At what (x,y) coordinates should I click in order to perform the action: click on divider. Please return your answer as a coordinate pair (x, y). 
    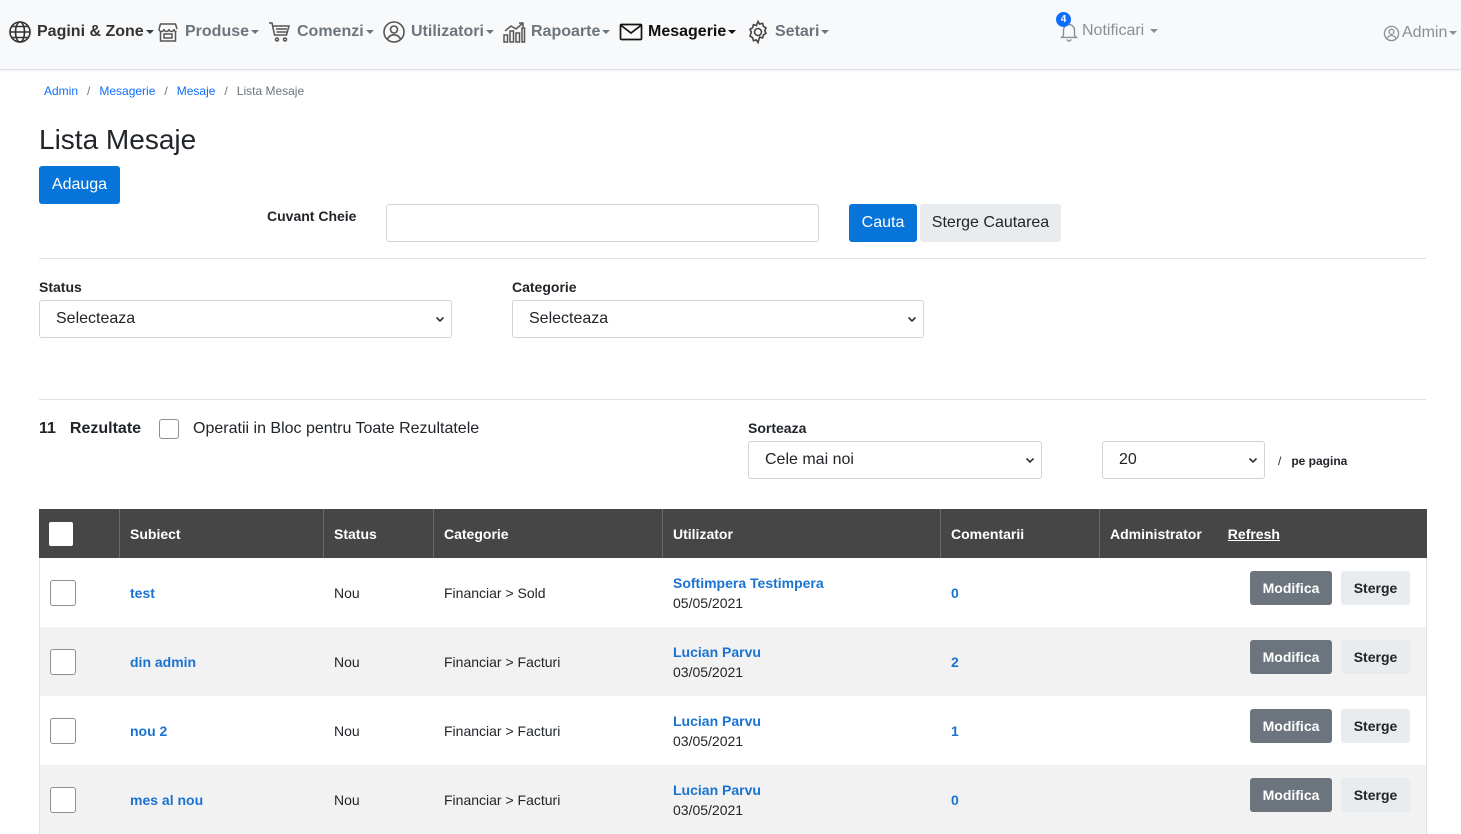
    Looking at the image, I should click on (732, 399).